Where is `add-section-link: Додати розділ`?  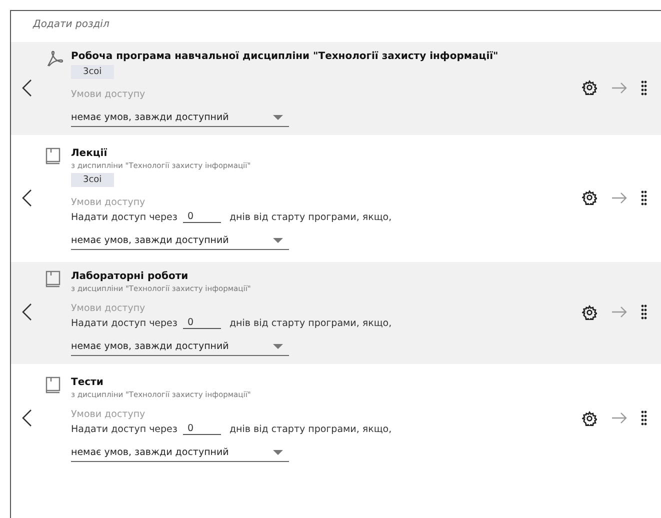
add-section-link: Додати розділ is located at coordinates (336, 26).